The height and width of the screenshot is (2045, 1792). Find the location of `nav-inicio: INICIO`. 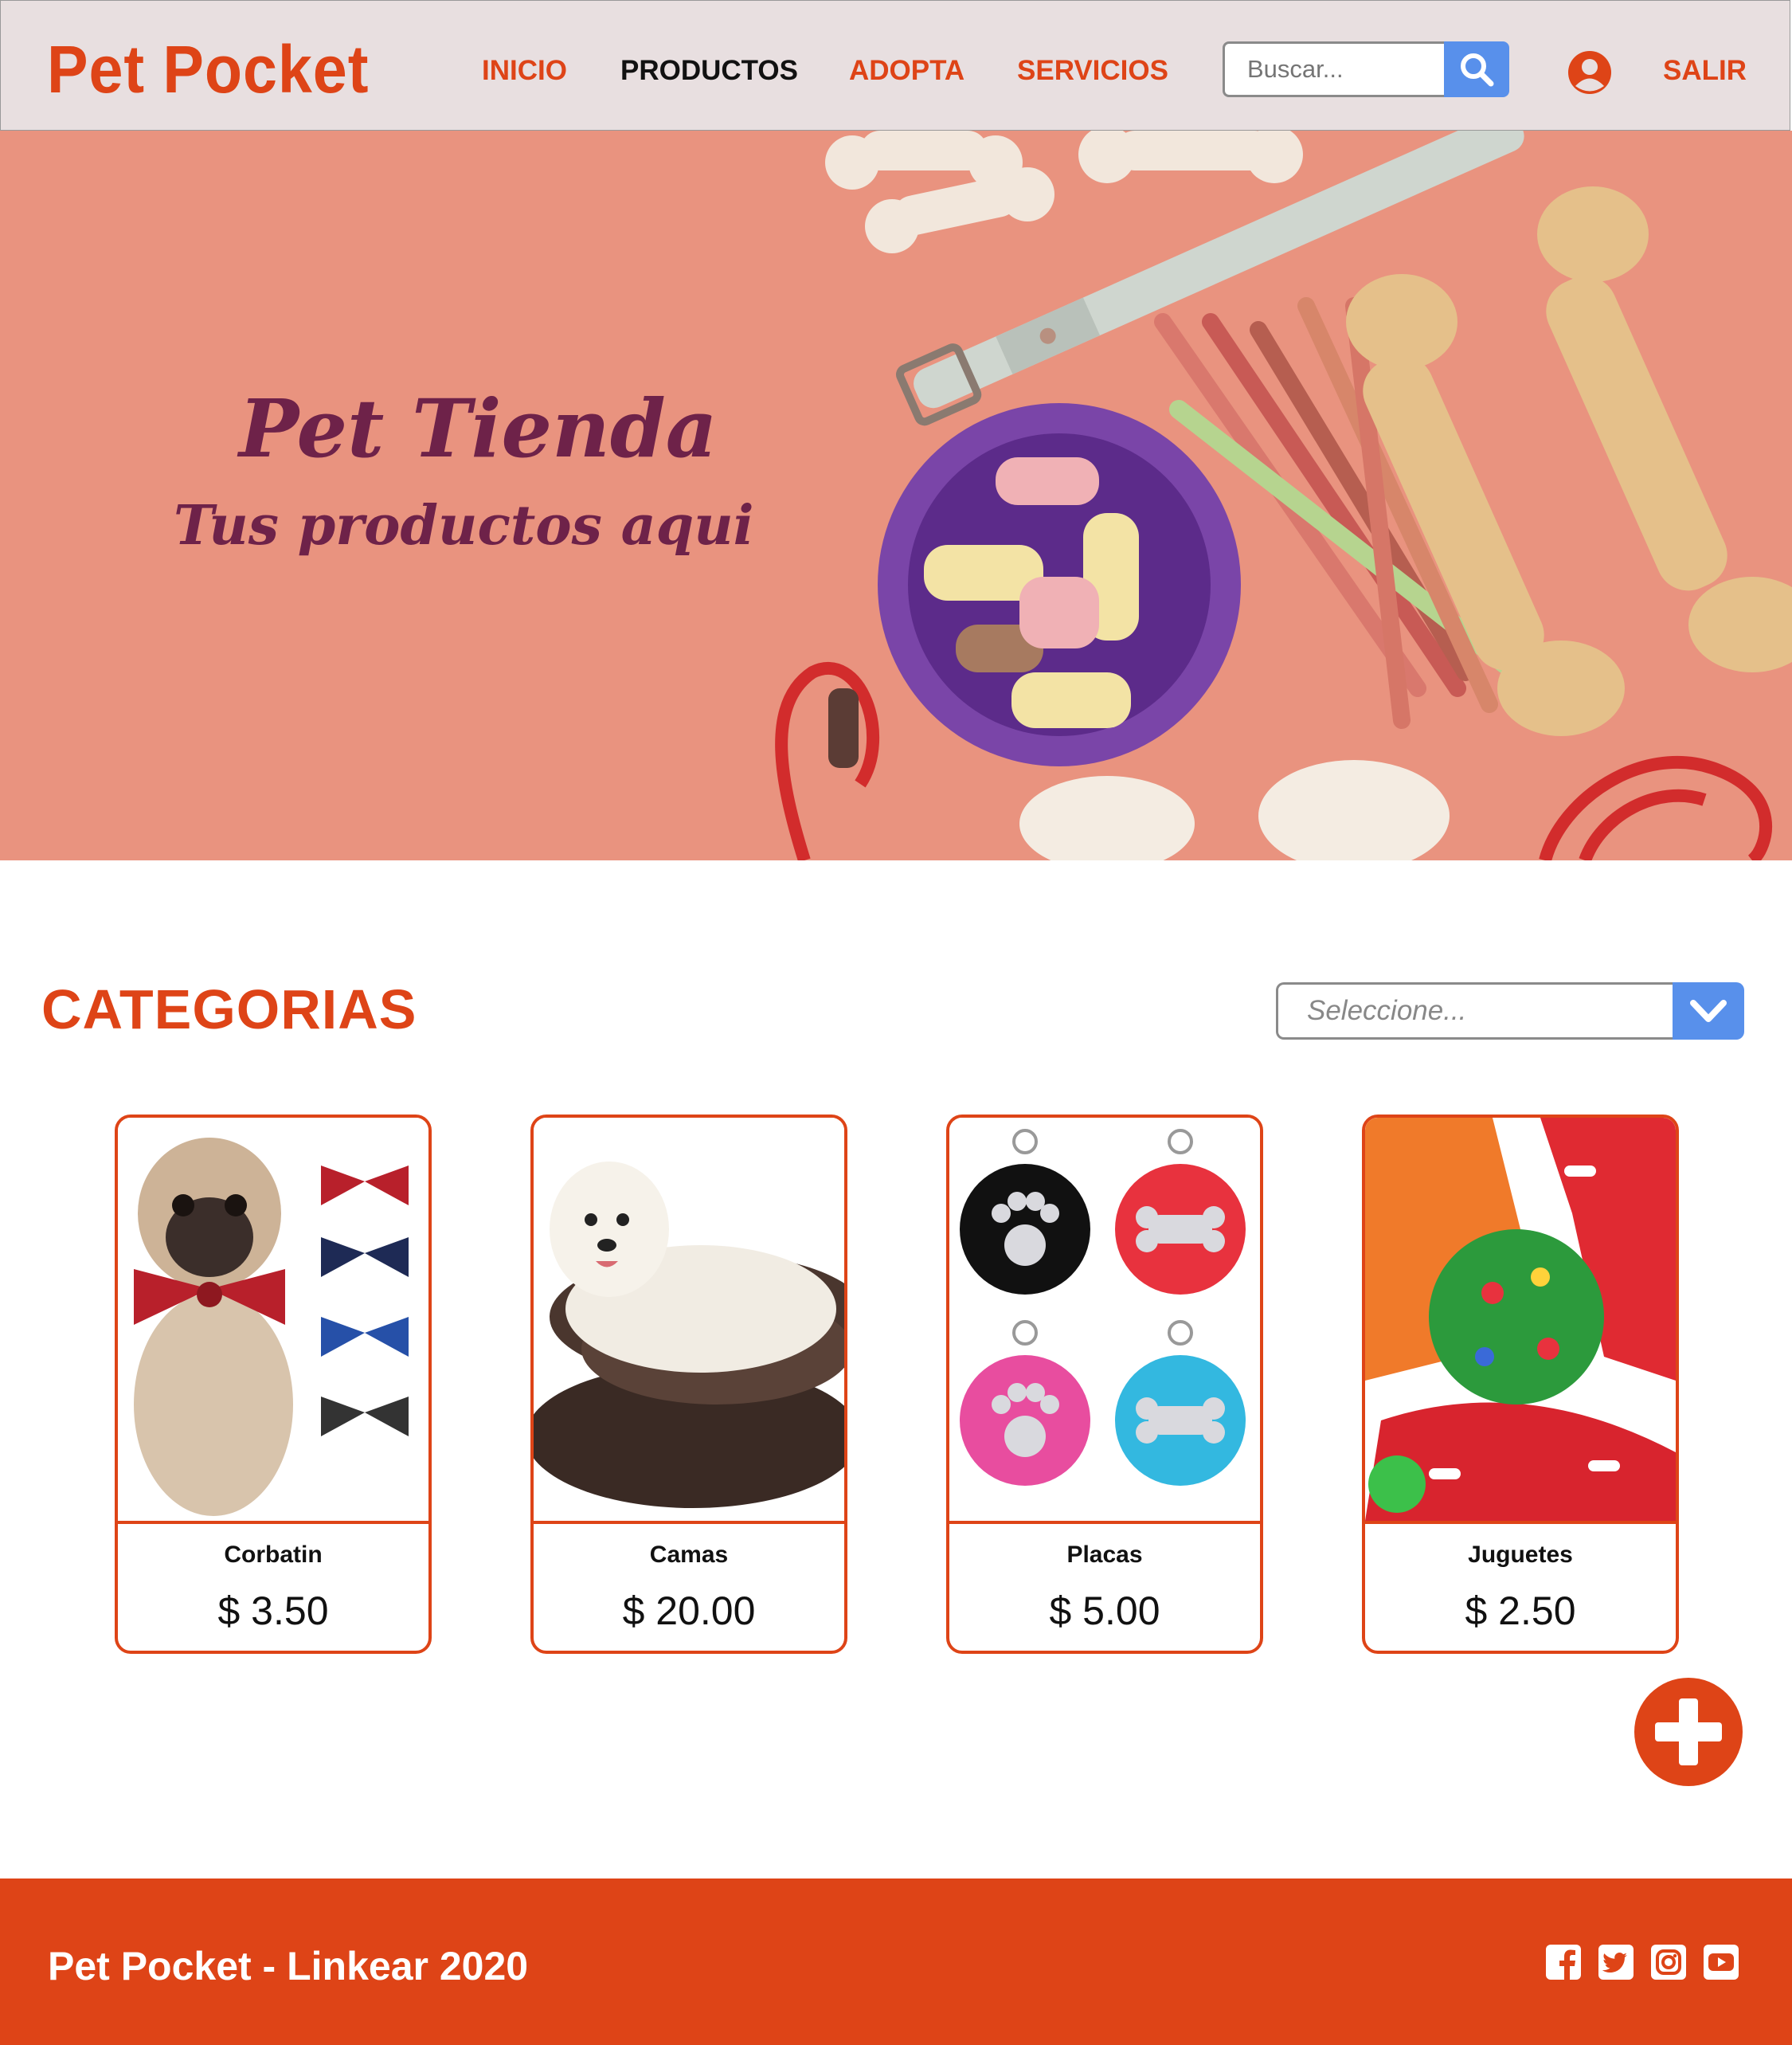

nav-inicio: INICIO is located at coordinates (524, 70).